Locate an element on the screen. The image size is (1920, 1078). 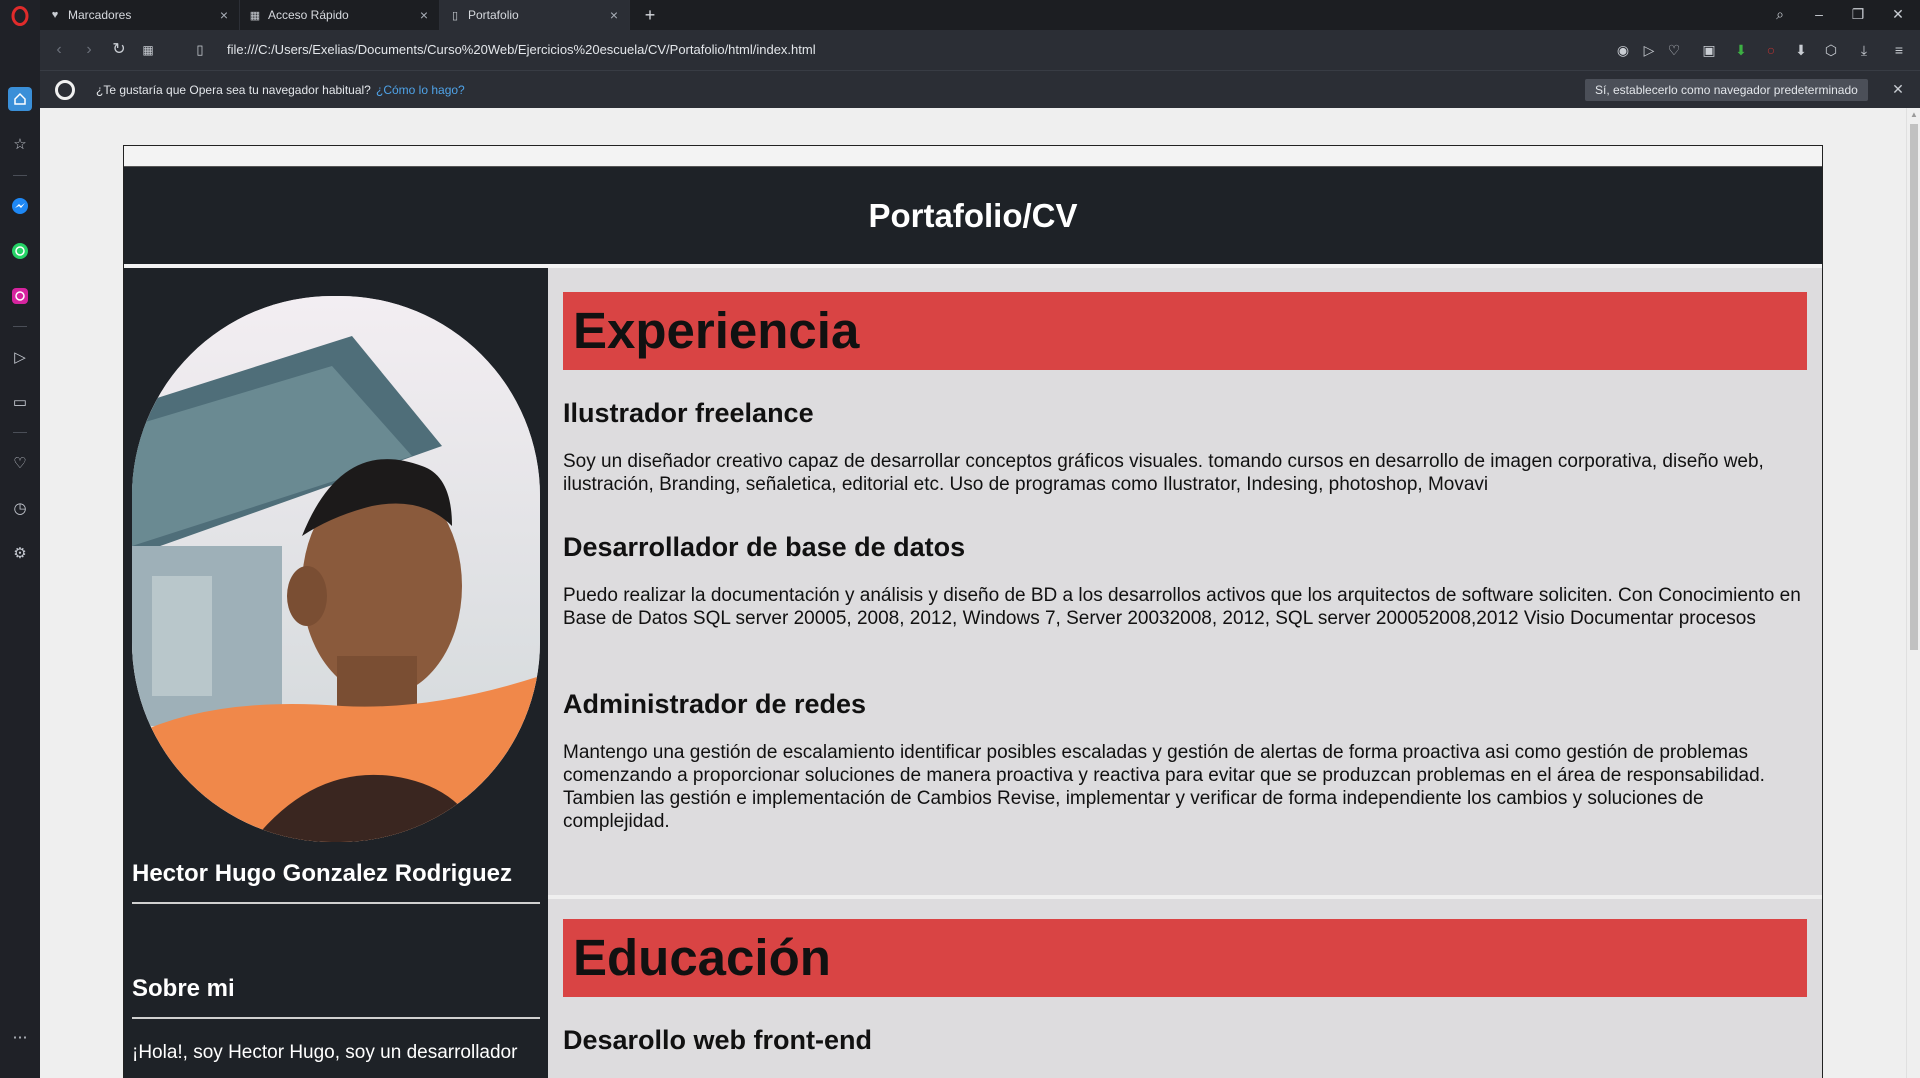
more-options-icon: ⋯ is located at coordinates (20, 1037).